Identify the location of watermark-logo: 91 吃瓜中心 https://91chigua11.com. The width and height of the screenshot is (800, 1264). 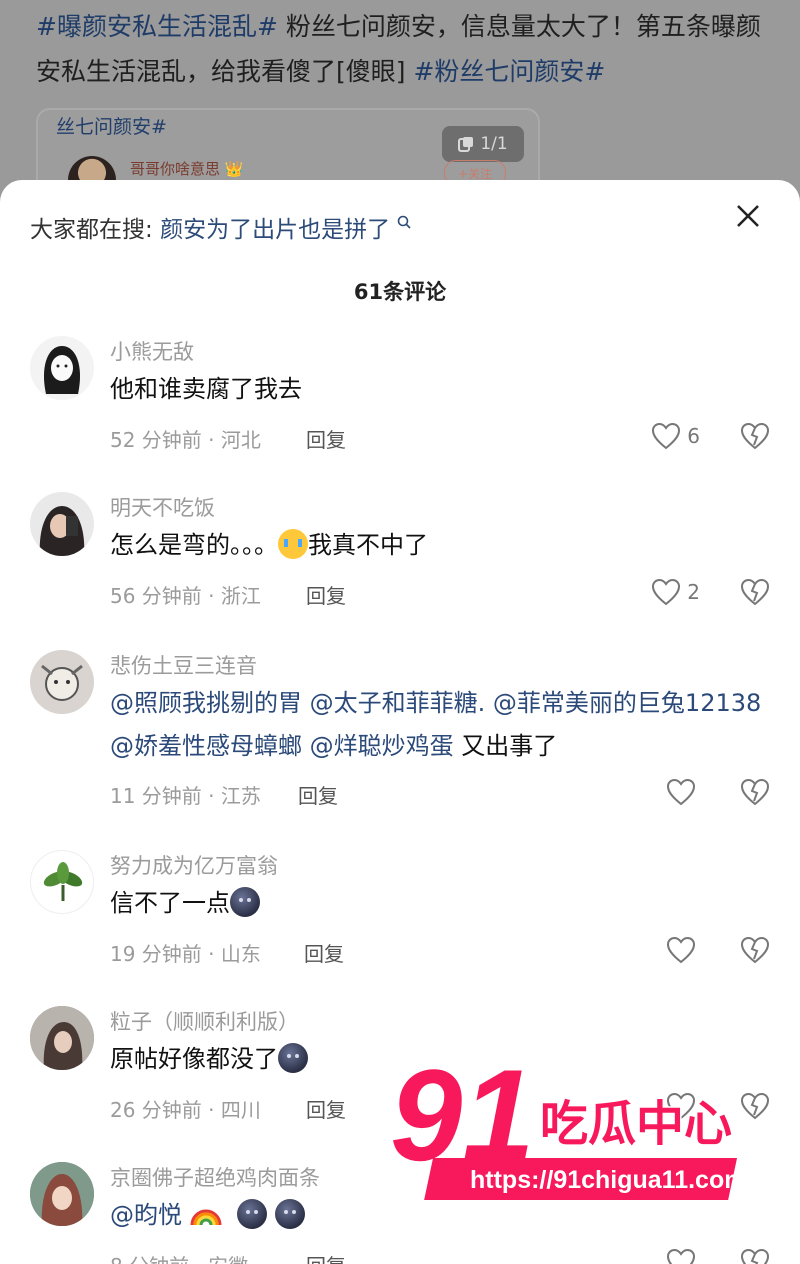
(568, 1125).